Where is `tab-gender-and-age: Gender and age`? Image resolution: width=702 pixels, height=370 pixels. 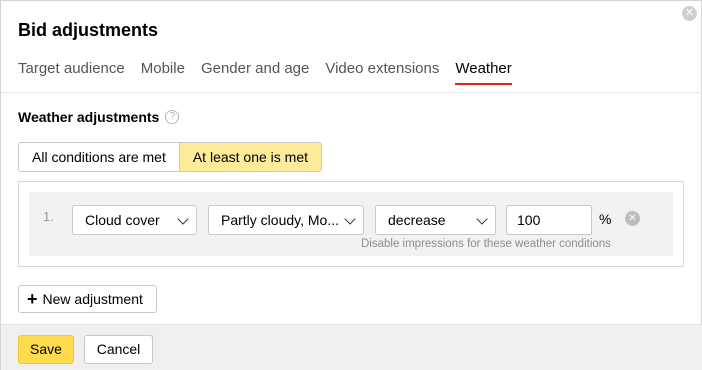 tab-gender-and-age: Gender and age is located at coordinates (255, 74).